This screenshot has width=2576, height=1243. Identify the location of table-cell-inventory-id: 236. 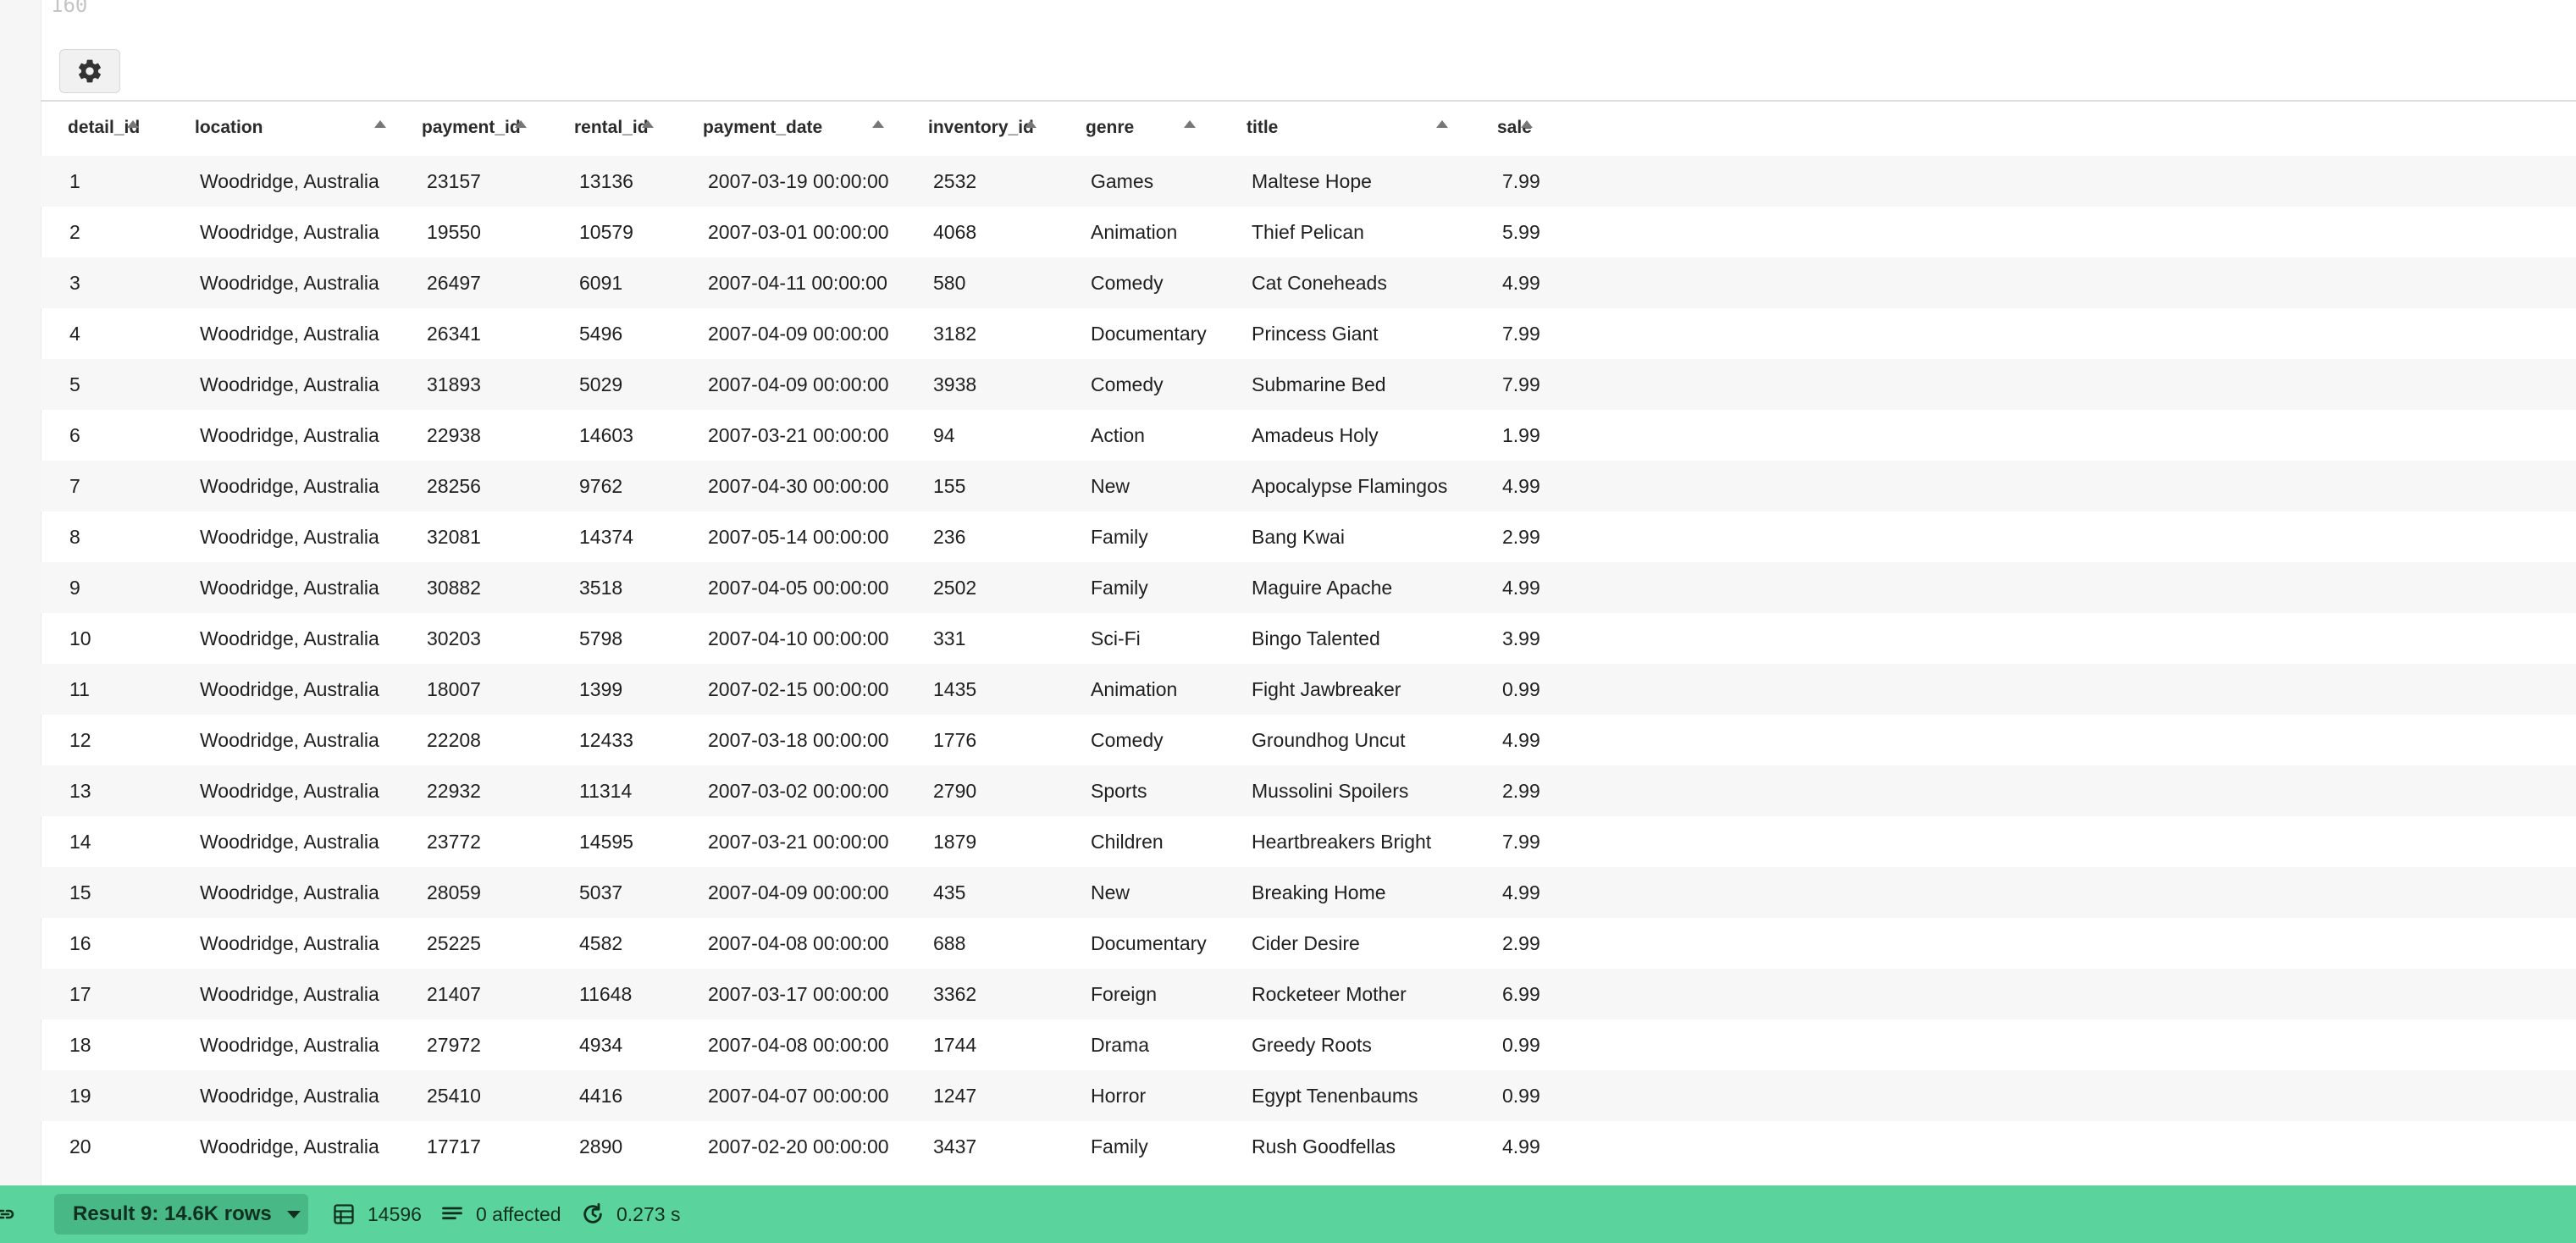
(980, 537).